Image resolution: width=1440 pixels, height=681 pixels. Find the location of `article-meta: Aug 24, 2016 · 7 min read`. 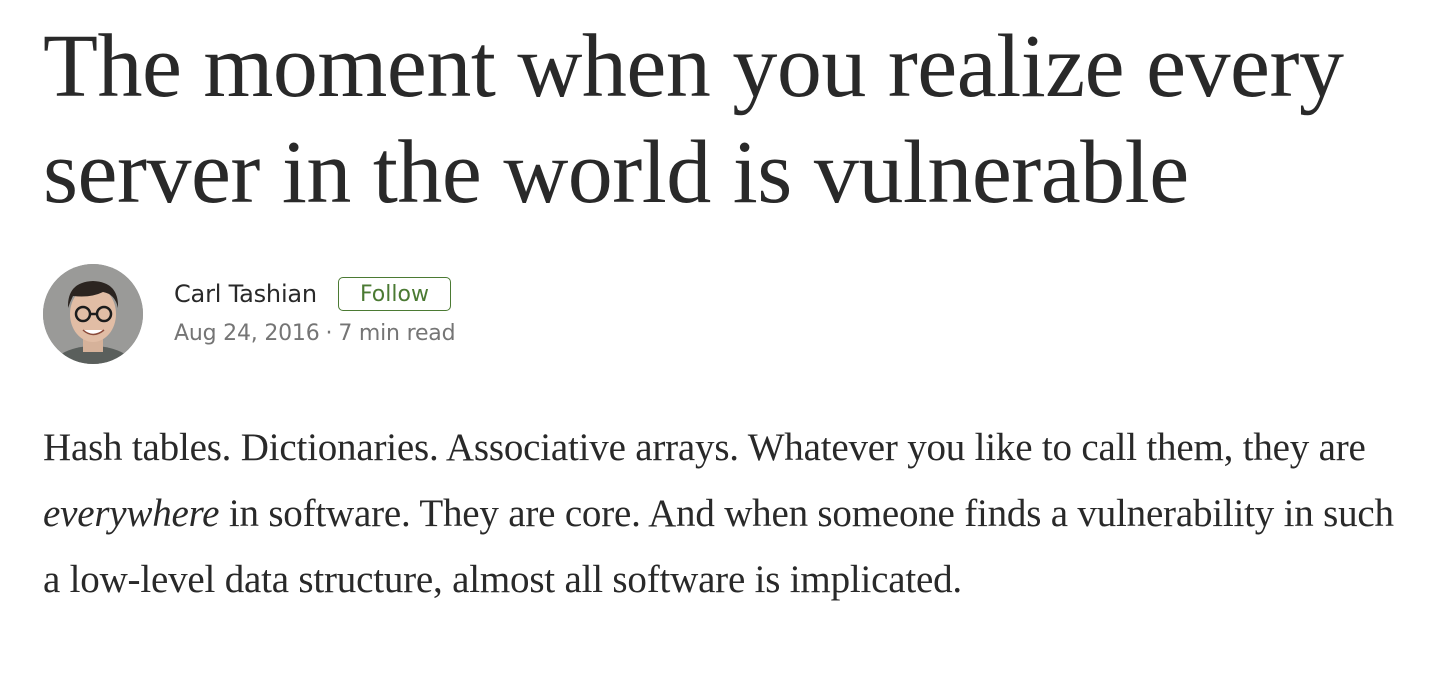

article-meta: Aug 24, 2016 · 7 min read is located at coordinates (424, 333).